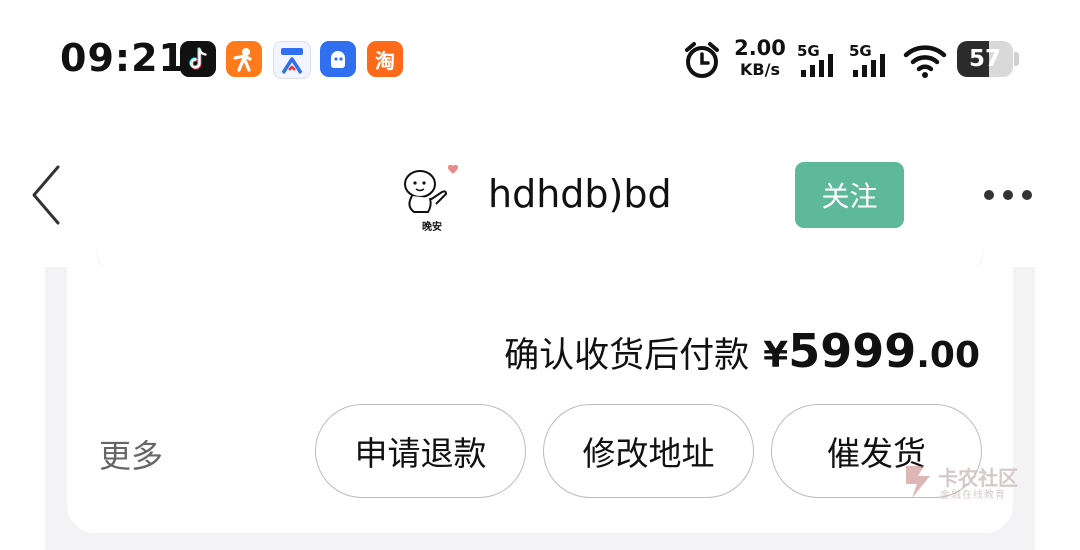 This screenshot has width=1080, height=550. I want to click on battery-percent: 57, so click(984, 59).